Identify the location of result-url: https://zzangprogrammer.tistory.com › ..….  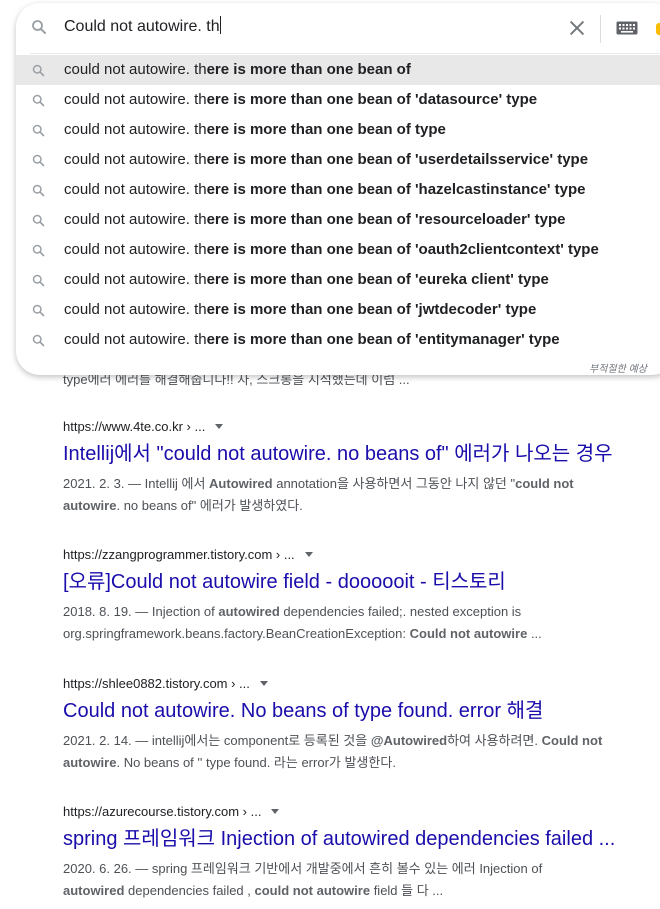
(361, 555).